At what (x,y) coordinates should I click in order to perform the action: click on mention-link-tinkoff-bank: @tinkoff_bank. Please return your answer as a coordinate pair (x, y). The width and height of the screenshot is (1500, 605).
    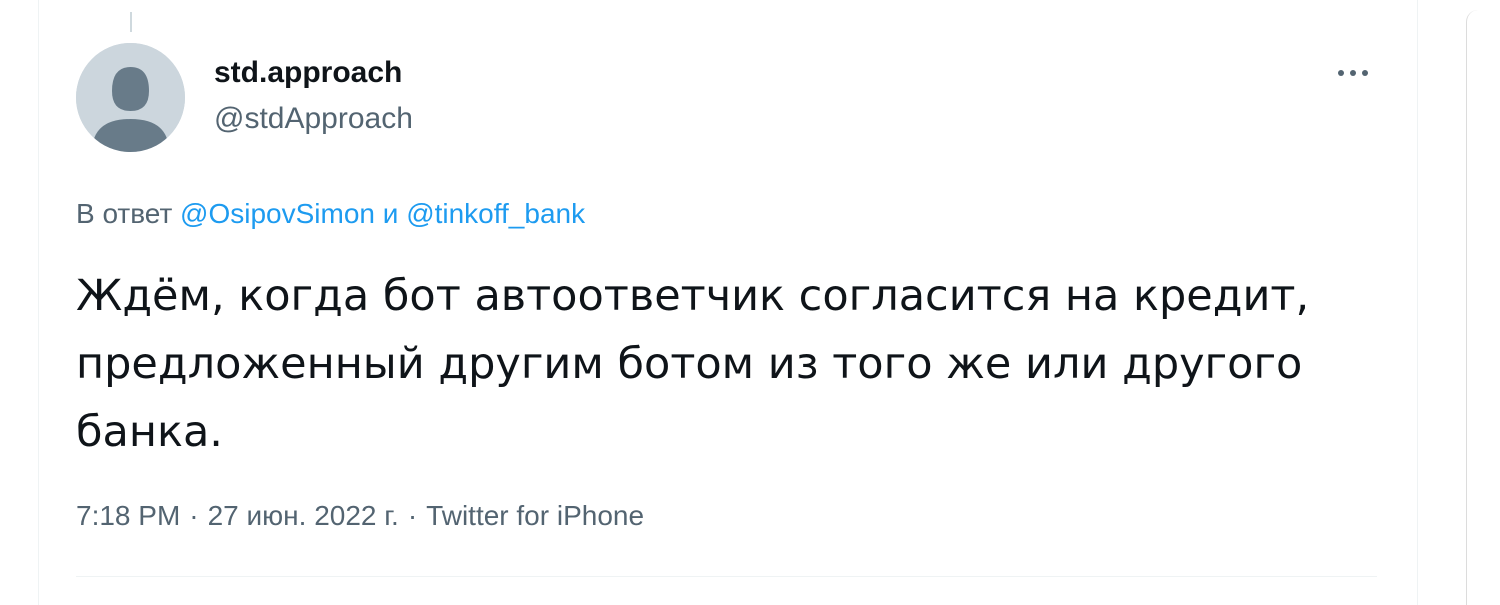
    Looking at the image, I should click on (495, 213).